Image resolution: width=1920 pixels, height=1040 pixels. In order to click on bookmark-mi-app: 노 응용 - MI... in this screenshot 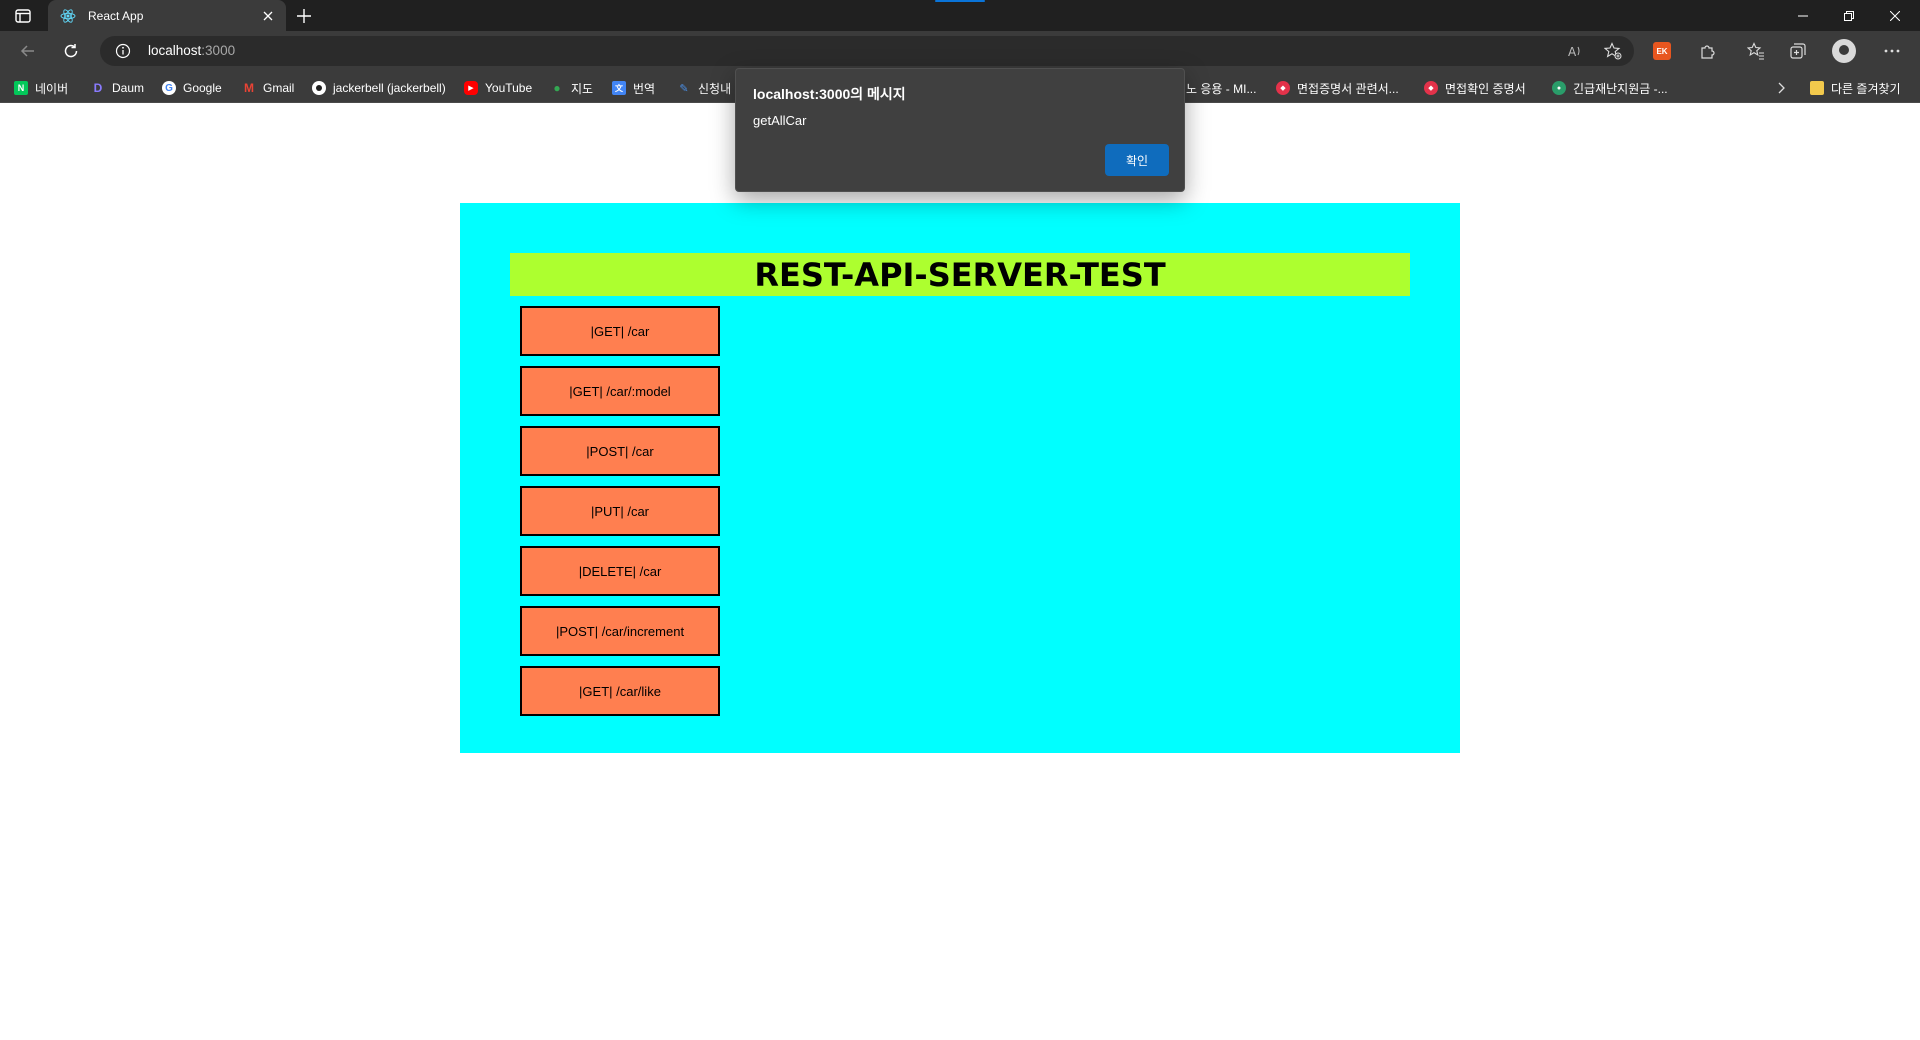, I will do `click(1221, 88)`.